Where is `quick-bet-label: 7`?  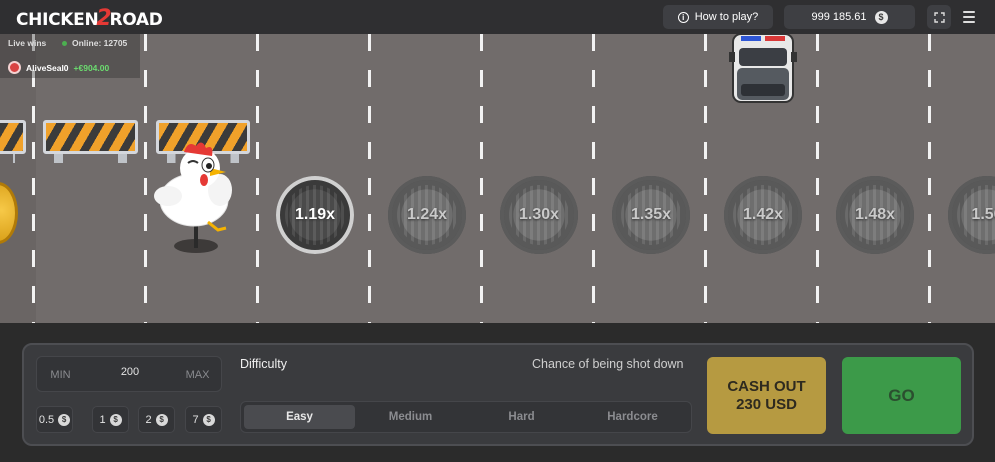
quick-bet-label: 7 is located at coordinates (195, 419).